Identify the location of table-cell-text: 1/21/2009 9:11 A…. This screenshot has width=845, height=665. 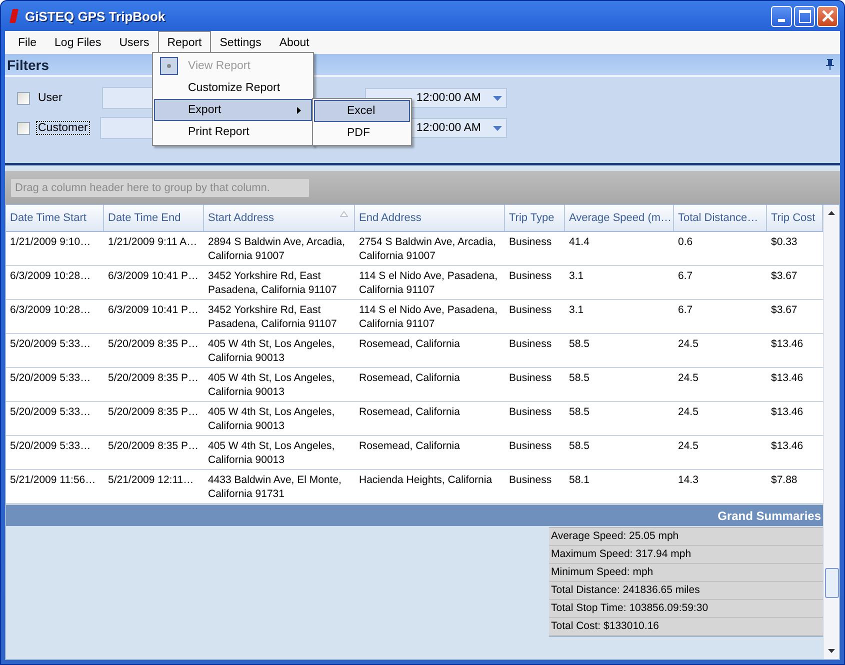
(152, 242).